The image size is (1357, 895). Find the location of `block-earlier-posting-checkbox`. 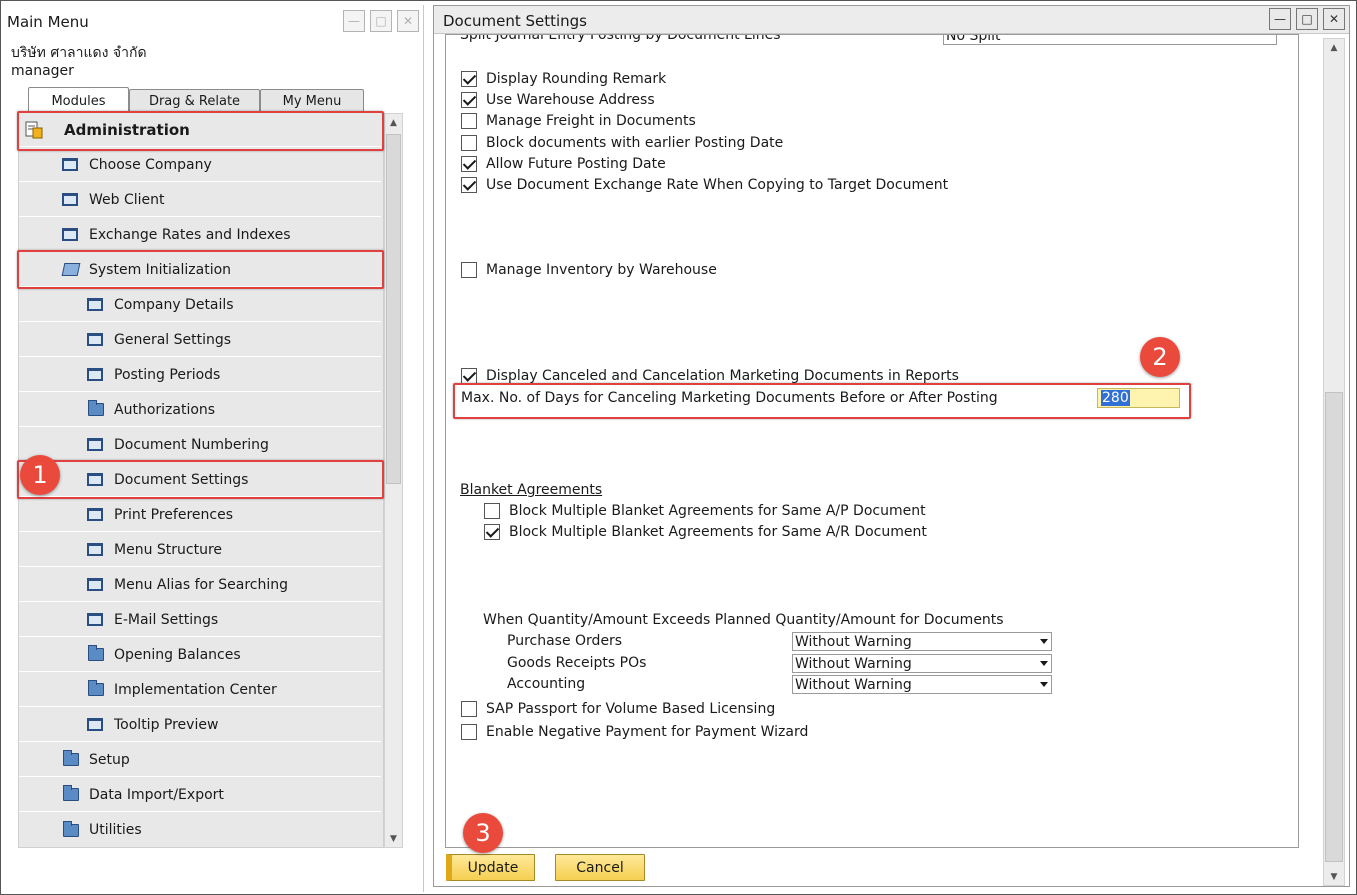

block-earlier-posting-checkbox is located at coordinates (469, 143).